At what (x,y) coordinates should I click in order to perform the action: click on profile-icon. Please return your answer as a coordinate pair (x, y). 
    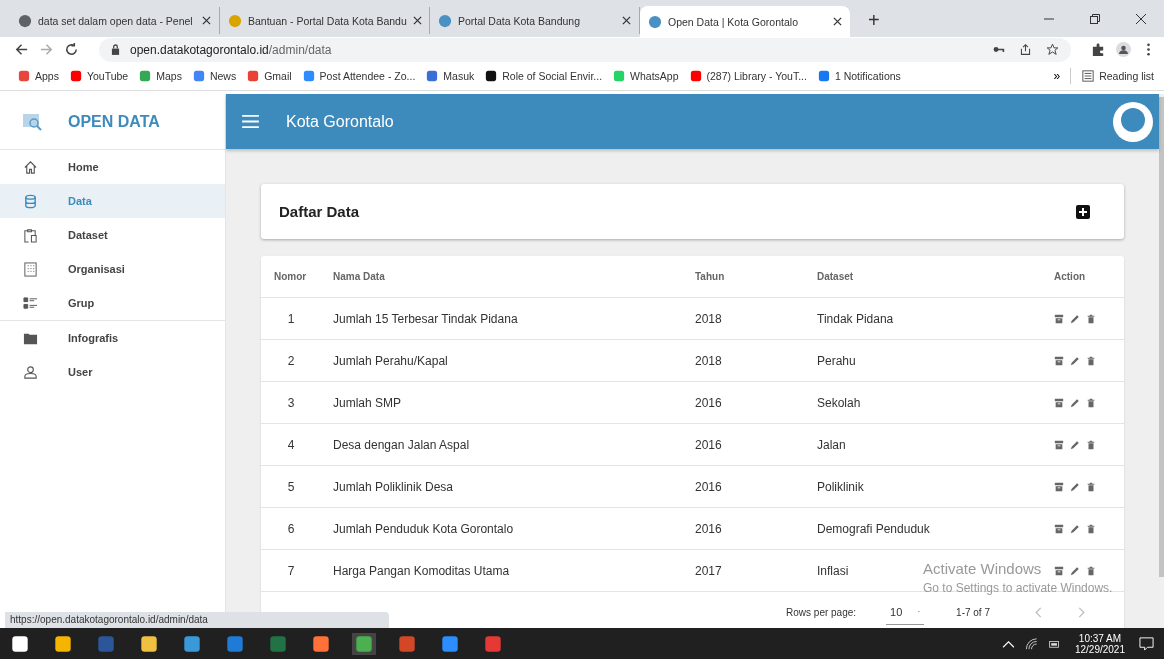
    Looking at the image, I should click on (1123, 49).